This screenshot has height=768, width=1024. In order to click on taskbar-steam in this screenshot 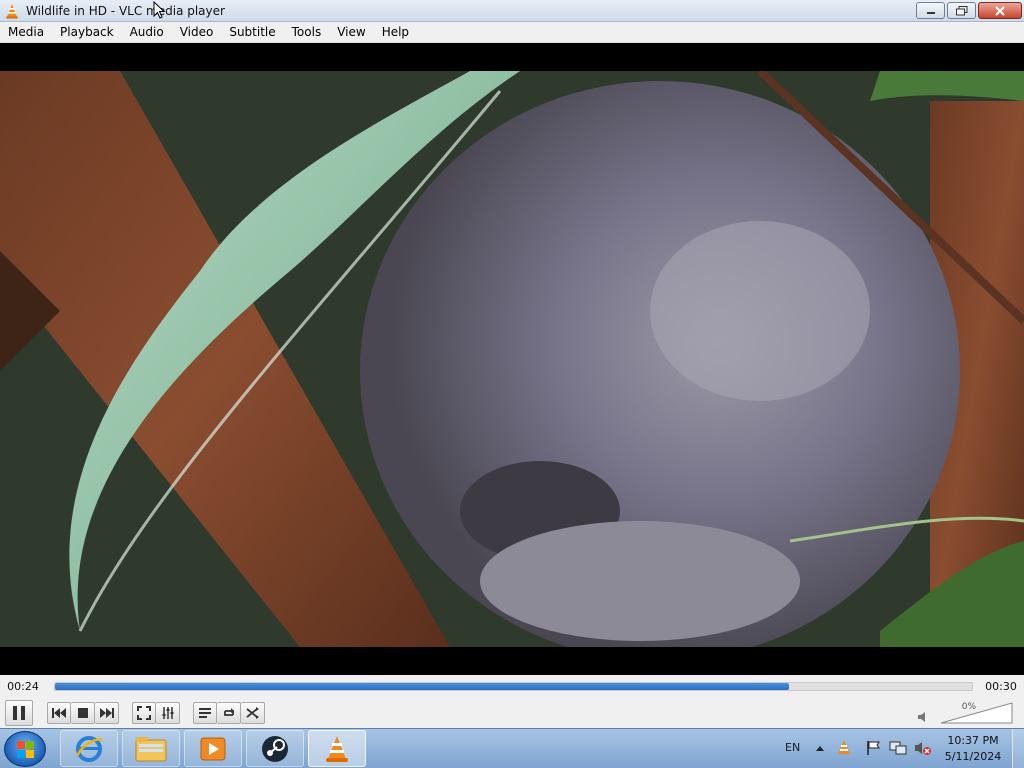, I will do `click(275, 748)`.